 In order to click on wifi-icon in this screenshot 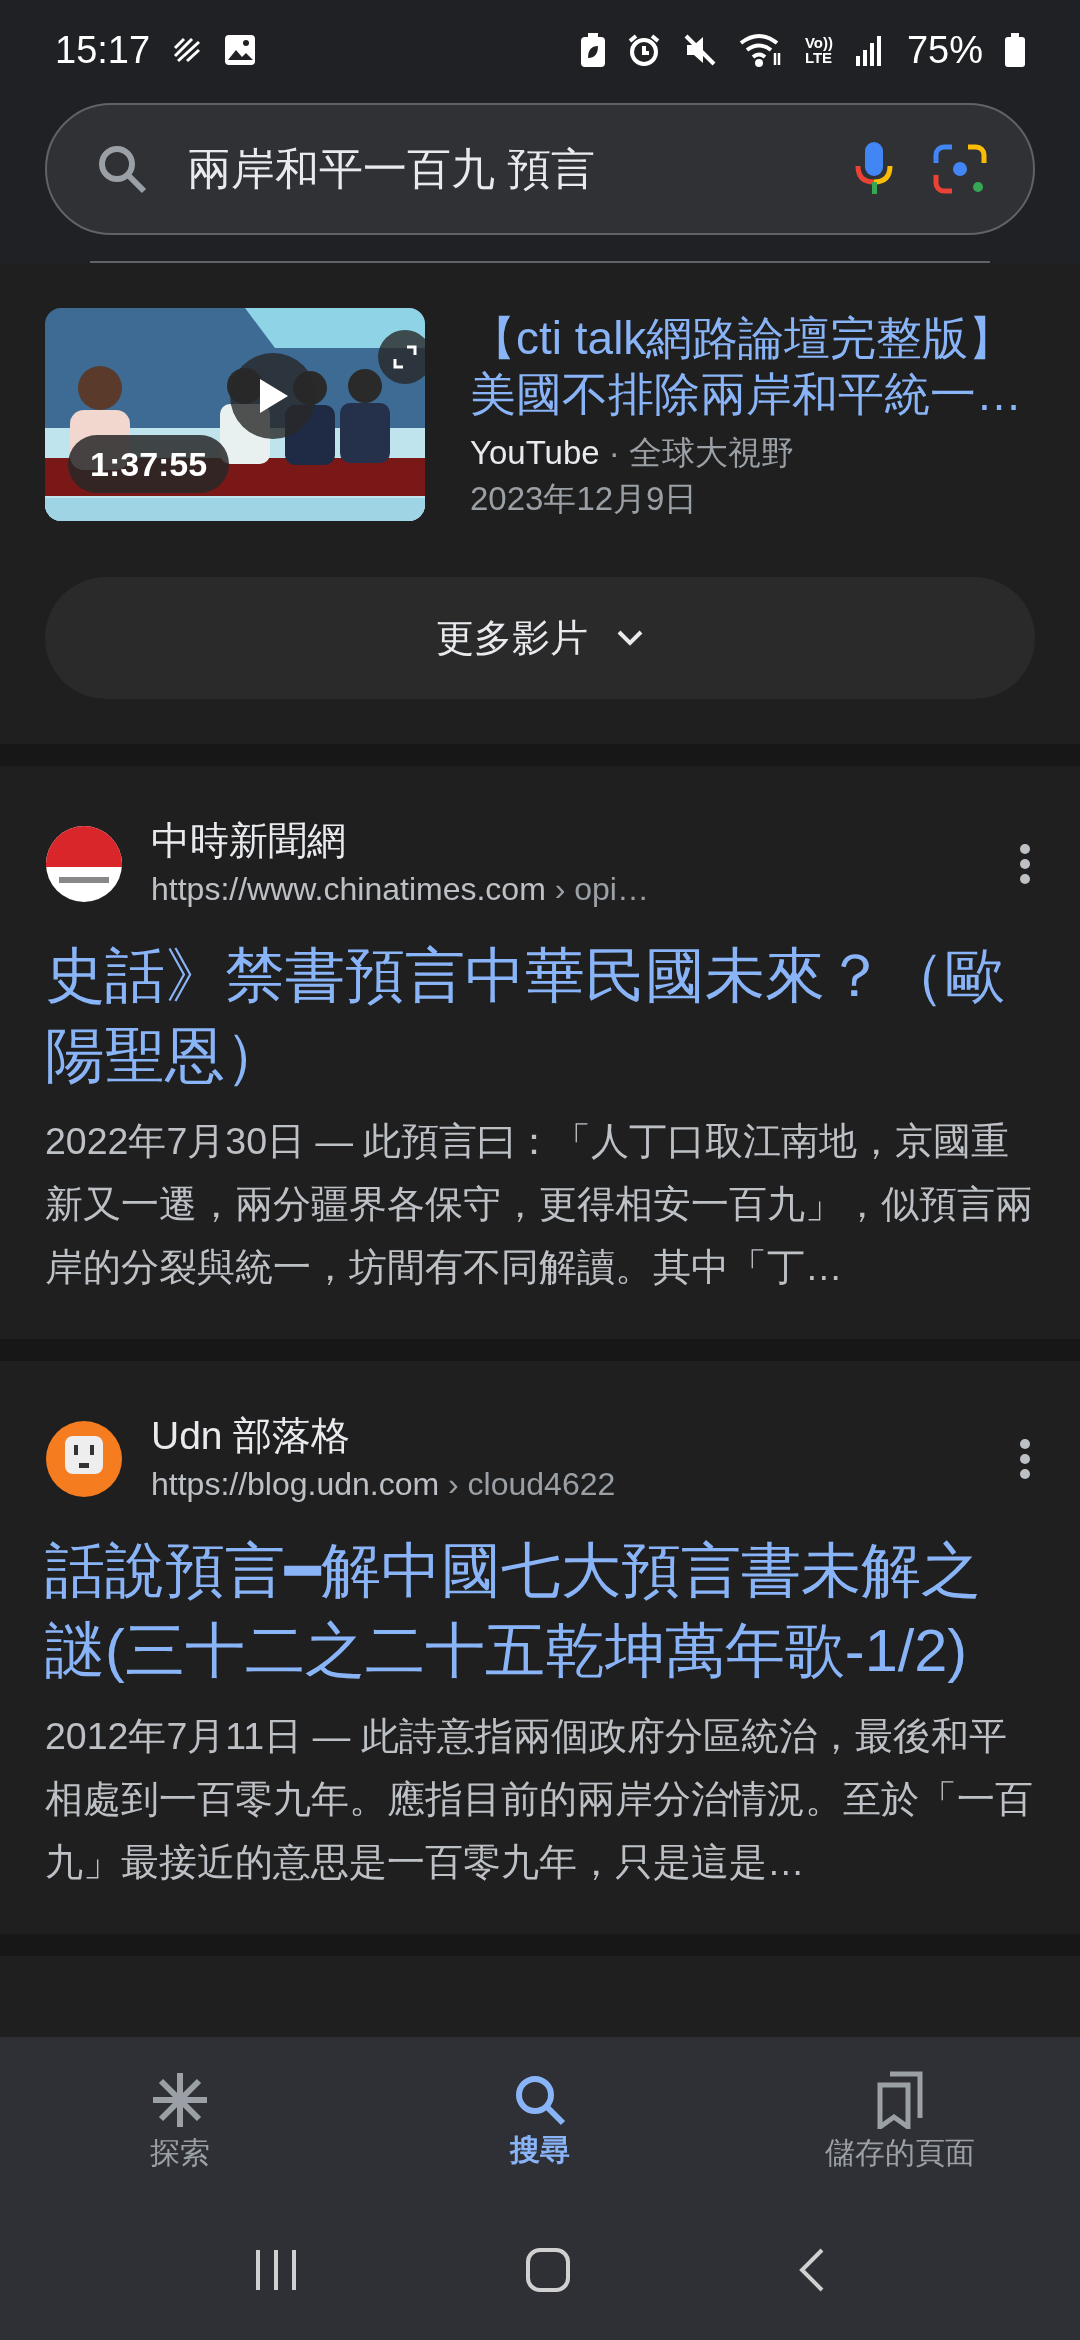, I will do `click(760, 50)`.